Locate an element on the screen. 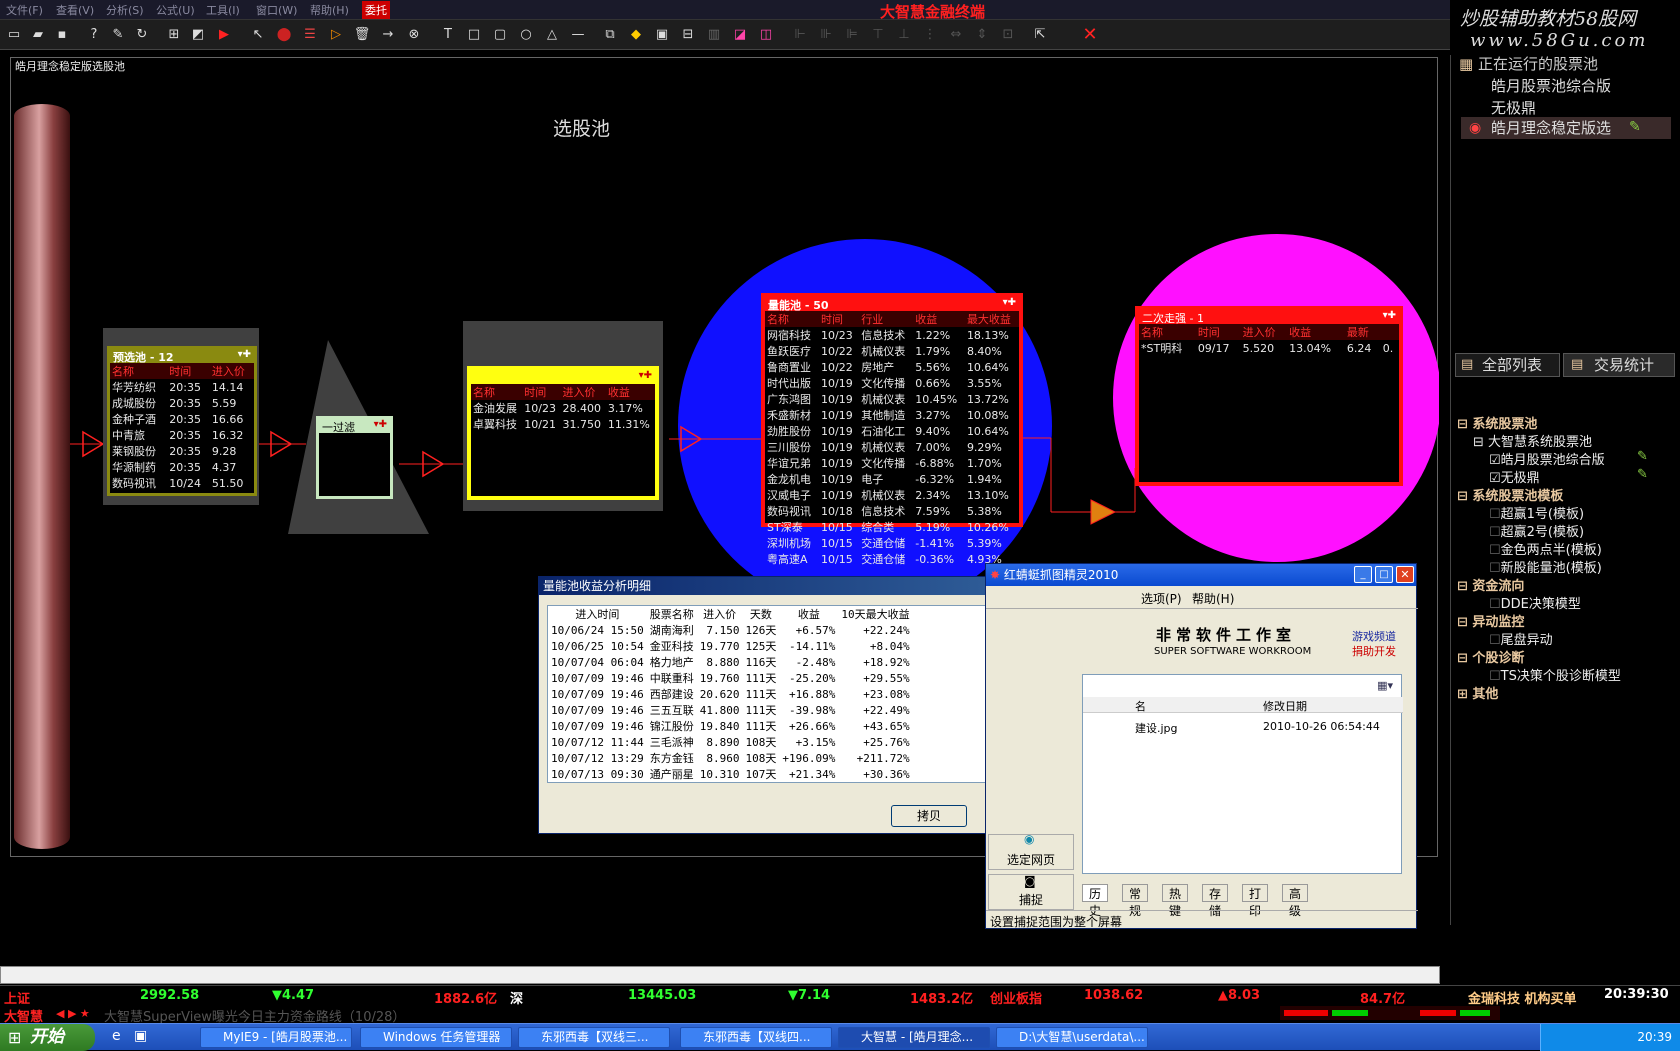  second-pool-col-header: 进入价 is located at coordinates (1264, 332).